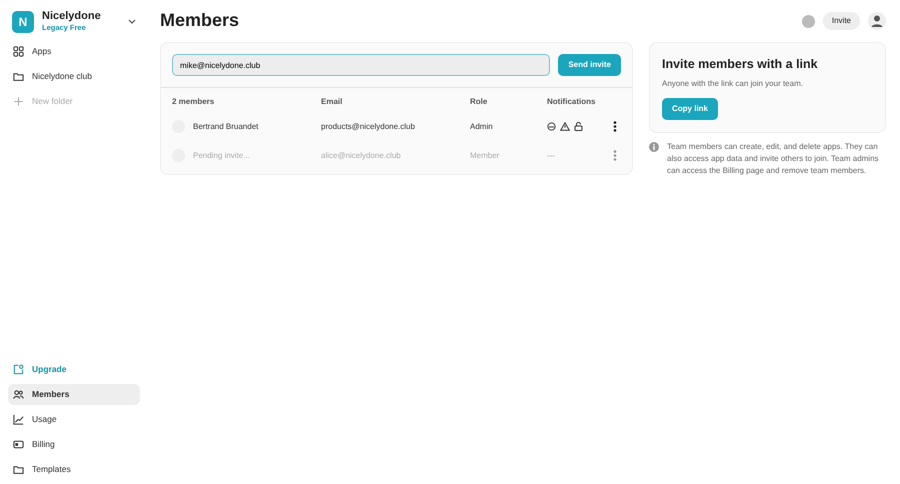  I want to click on email-input-field: mike@nicelydone.club, so click(361, 65).